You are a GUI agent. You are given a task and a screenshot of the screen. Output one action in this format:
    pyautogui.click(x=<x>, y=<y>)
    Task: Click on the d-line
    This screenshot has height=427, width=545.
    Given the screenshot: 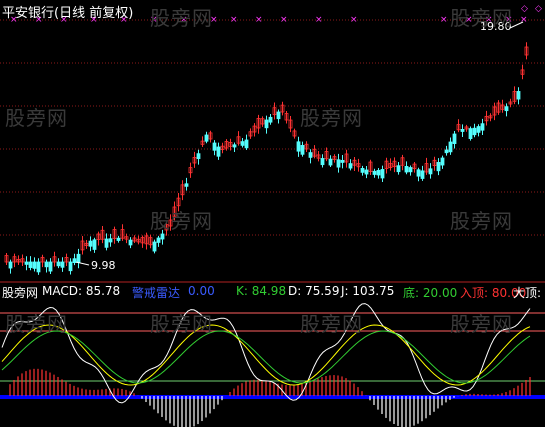 What is the action you would take?
    pyautogui.click(x=266, y=355)
    